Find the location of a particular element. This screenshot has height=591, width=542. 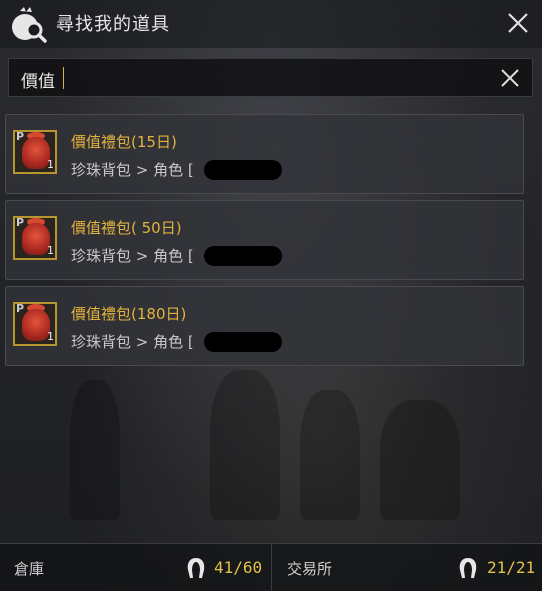

close-icon is located at coordinates (518, 23).